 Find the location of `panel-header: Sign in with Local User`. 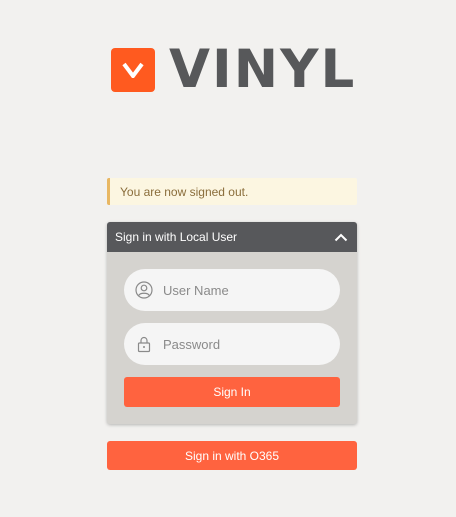

panel-header: Sign in with Local User is located at coordinates (232, 237).